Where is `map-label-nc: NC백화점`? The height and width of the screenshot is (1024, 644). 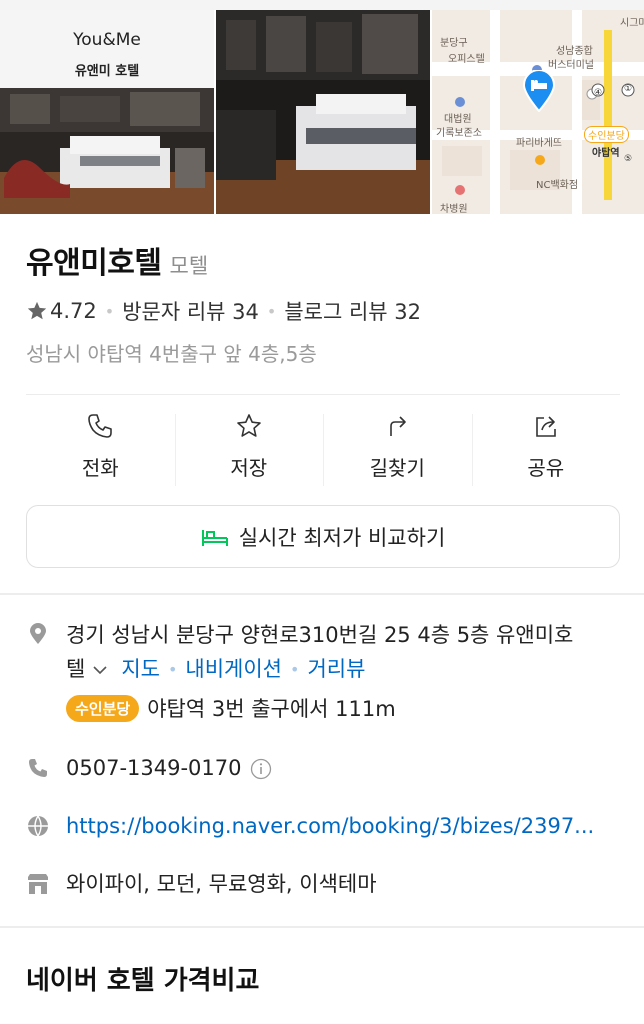
map-label-nc: NC백화점 is located at coordinates (557, 185).